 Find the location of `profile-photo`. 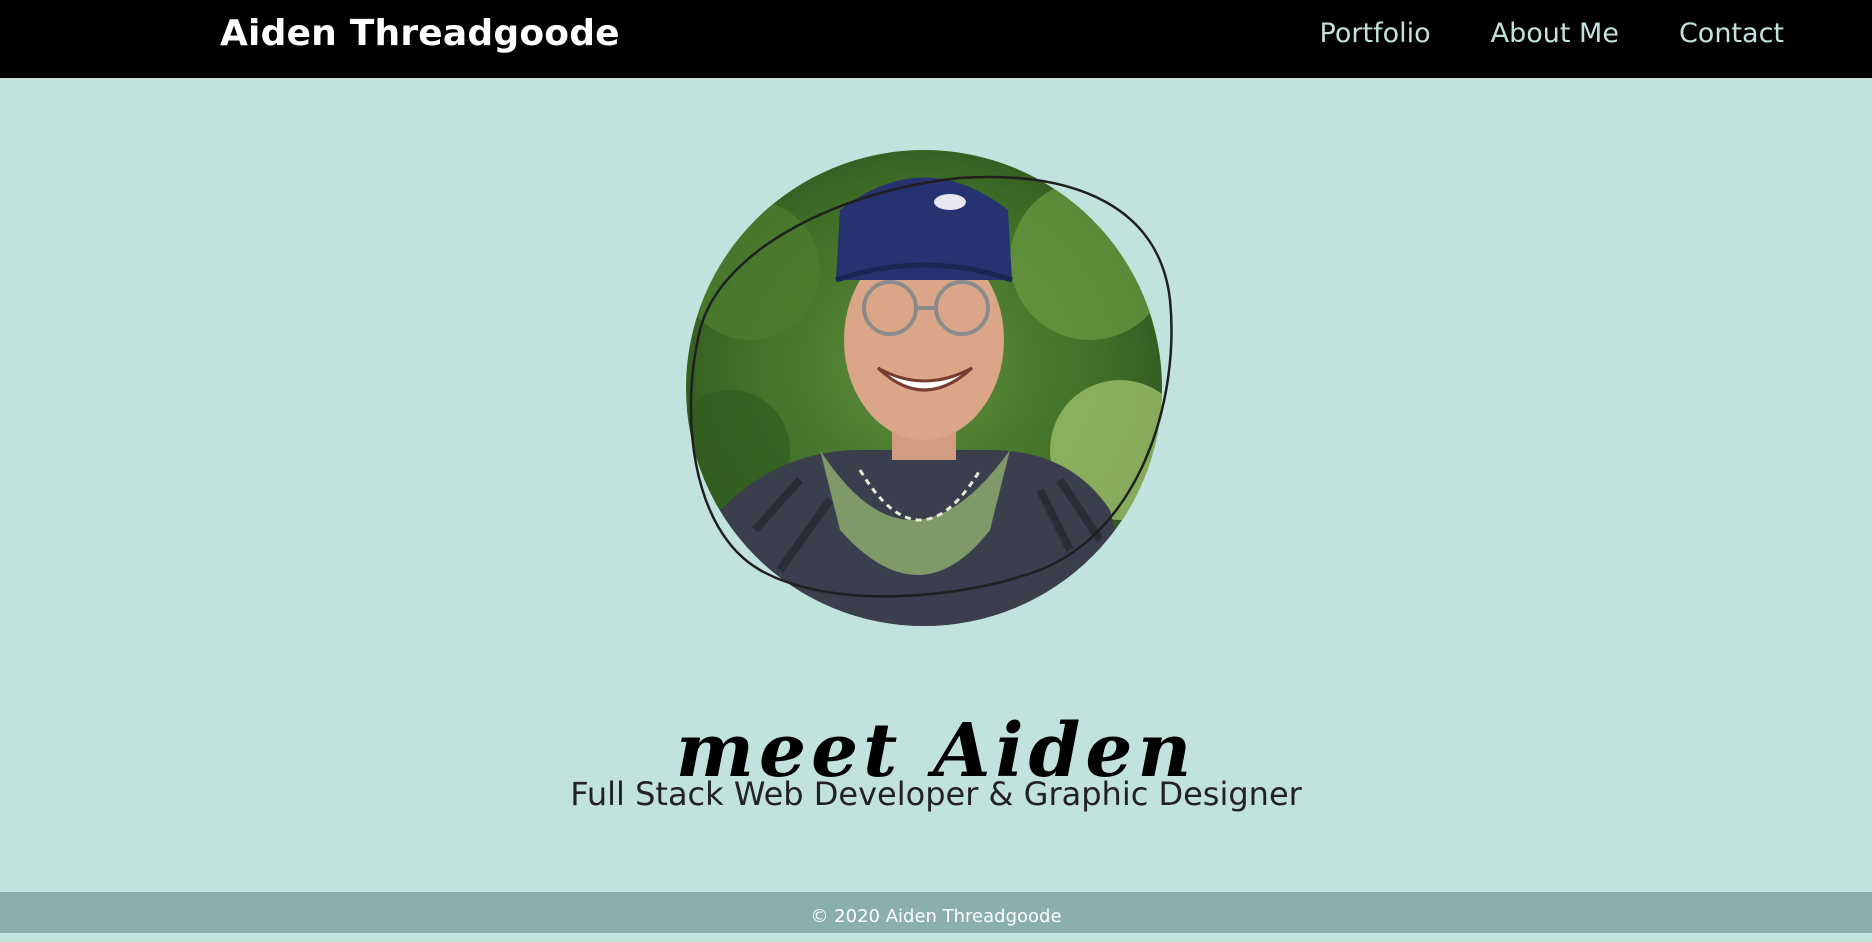

profile-photo is located at coordinates (920, 390).